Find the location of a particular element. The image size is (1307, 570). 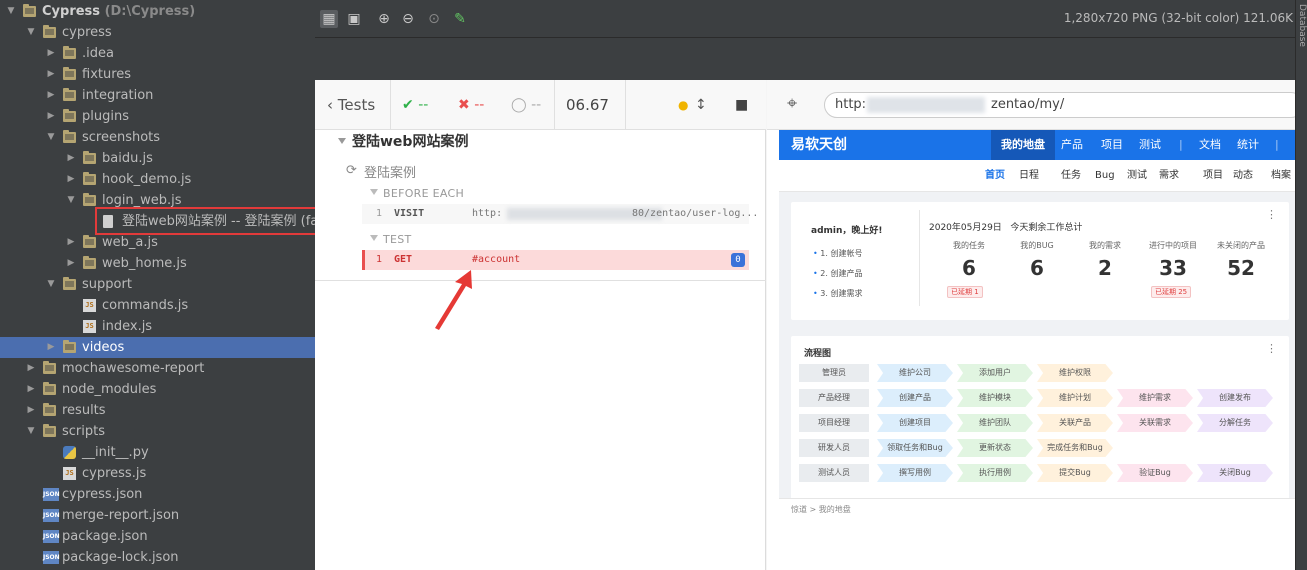

tree-item: ▼ Cypress (D:\Cypress) is located at coordinates (157, 11).